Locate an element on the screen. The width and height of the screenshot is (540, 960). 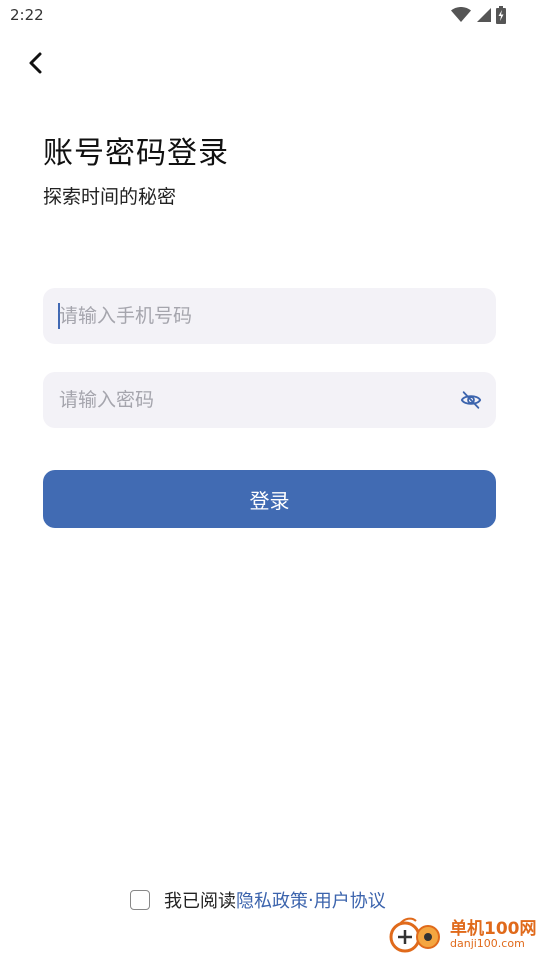
watermark-logo-icon is located at coordinates (418, 935).